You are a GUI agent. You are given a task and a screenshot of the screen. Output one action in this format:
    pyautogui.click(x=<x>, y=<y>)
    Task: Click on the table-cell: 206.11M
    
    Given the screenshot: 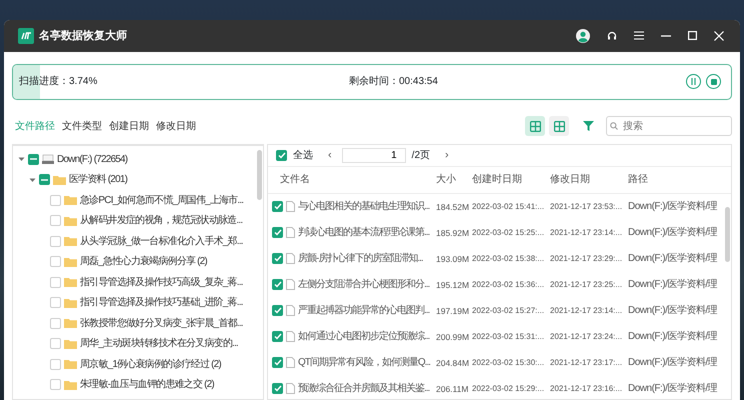 What is the action you would take?
    pyautogui.click(x=452, y=389)
    